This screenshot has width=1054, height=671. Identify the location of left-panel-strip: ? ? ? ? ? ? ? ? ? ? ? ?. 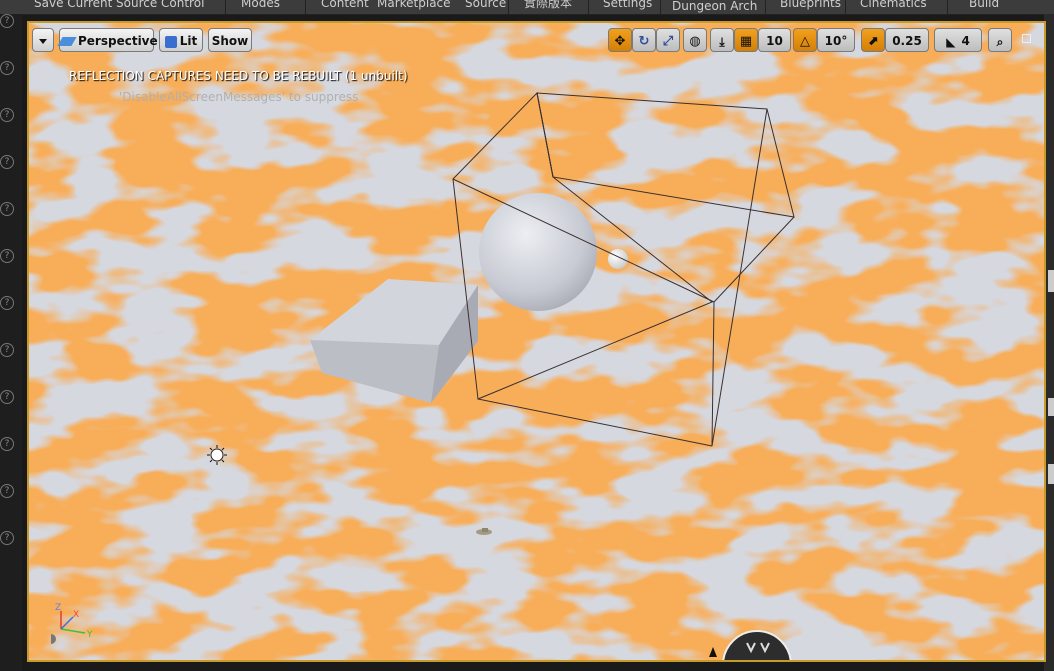
(11, 342).